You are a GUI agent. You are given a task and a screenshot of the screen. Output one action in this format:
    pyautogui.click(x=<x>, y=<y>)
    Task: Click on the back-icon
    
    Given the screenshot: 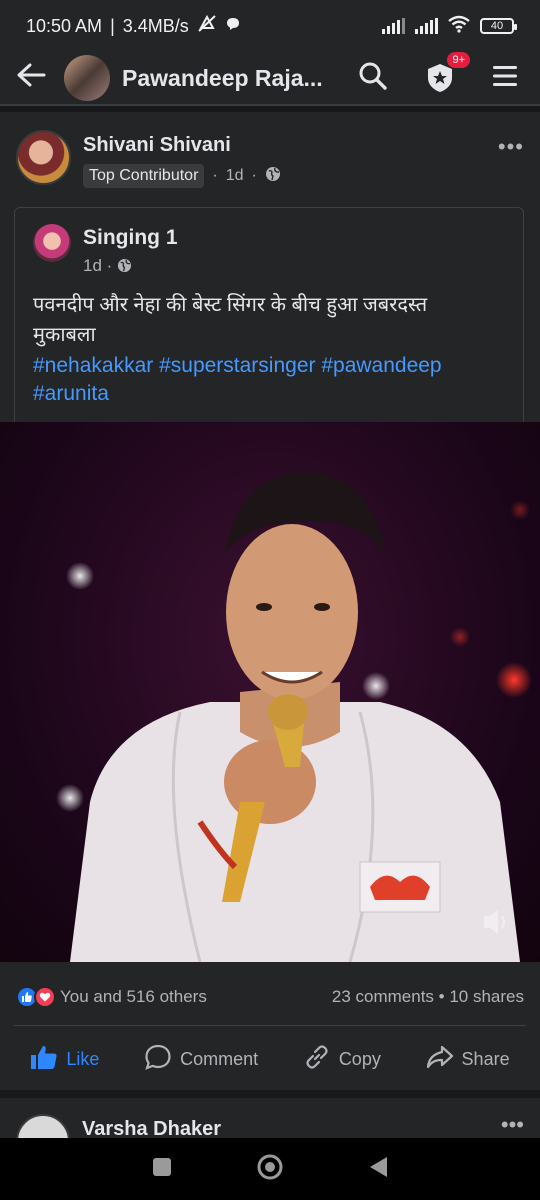 What is the action you would take?
    pyautogui.click(x=378, y=1169)
    